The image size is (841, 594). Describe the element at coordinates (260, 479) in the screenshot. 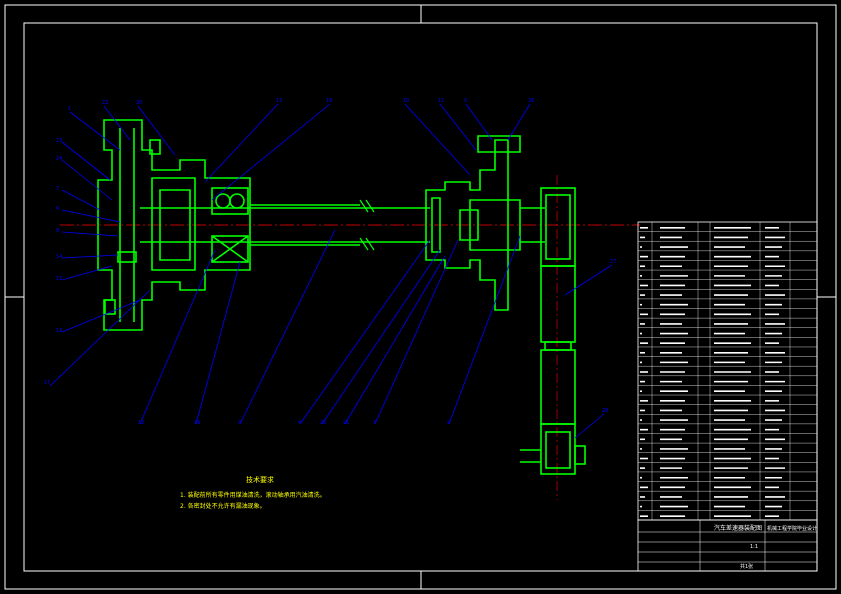

I see `notes-heading: 技术要求` at that location.